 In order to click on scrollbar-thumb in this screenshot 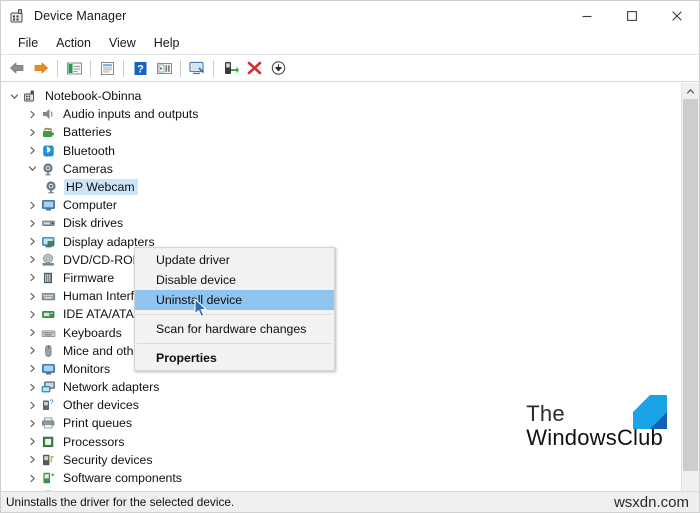, I will do `click(690, 285)`.